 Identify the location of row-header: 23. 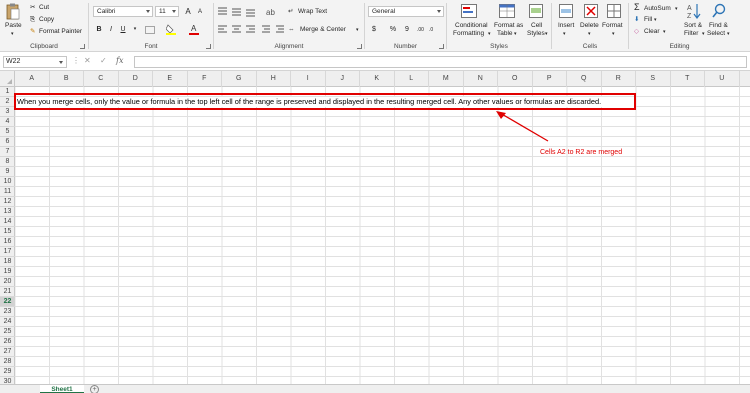
(7, 312).